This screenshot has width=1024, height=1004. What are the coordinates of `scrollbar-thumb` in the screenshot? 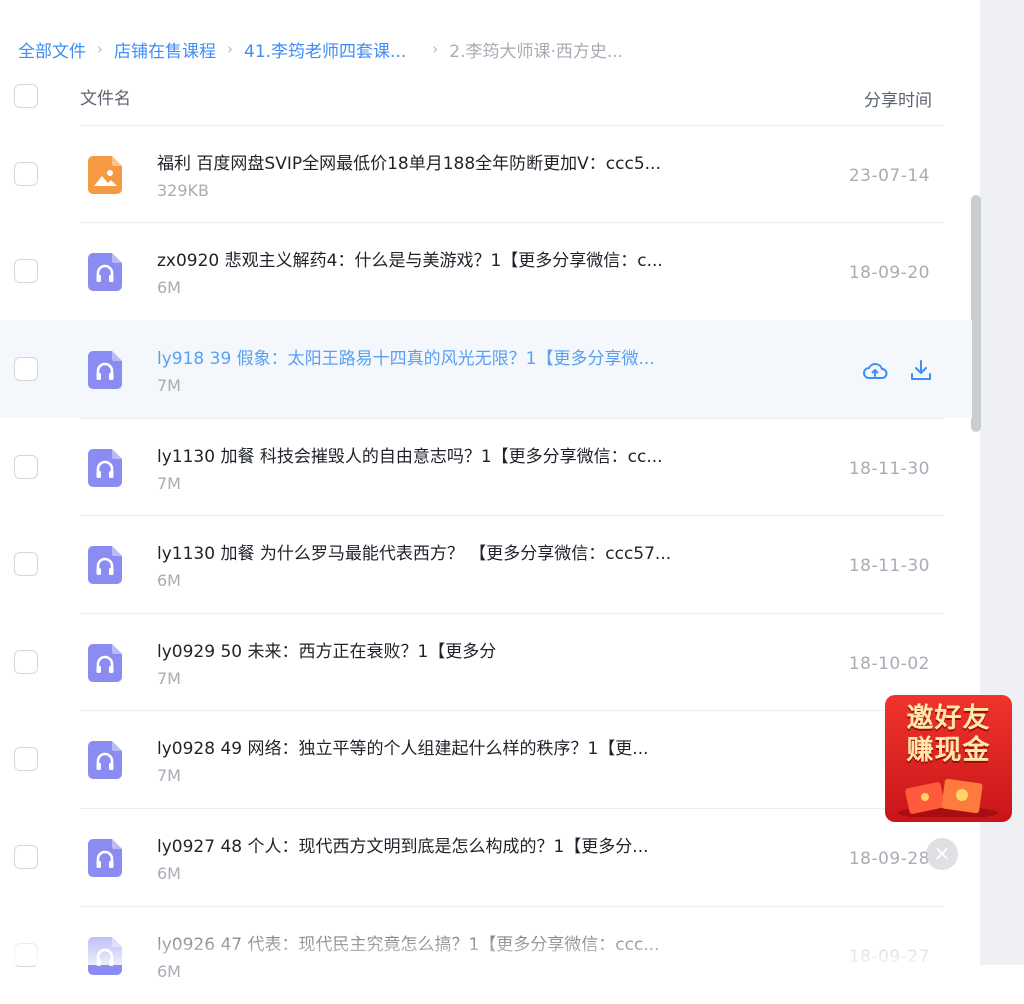 It's located at (976, 313).